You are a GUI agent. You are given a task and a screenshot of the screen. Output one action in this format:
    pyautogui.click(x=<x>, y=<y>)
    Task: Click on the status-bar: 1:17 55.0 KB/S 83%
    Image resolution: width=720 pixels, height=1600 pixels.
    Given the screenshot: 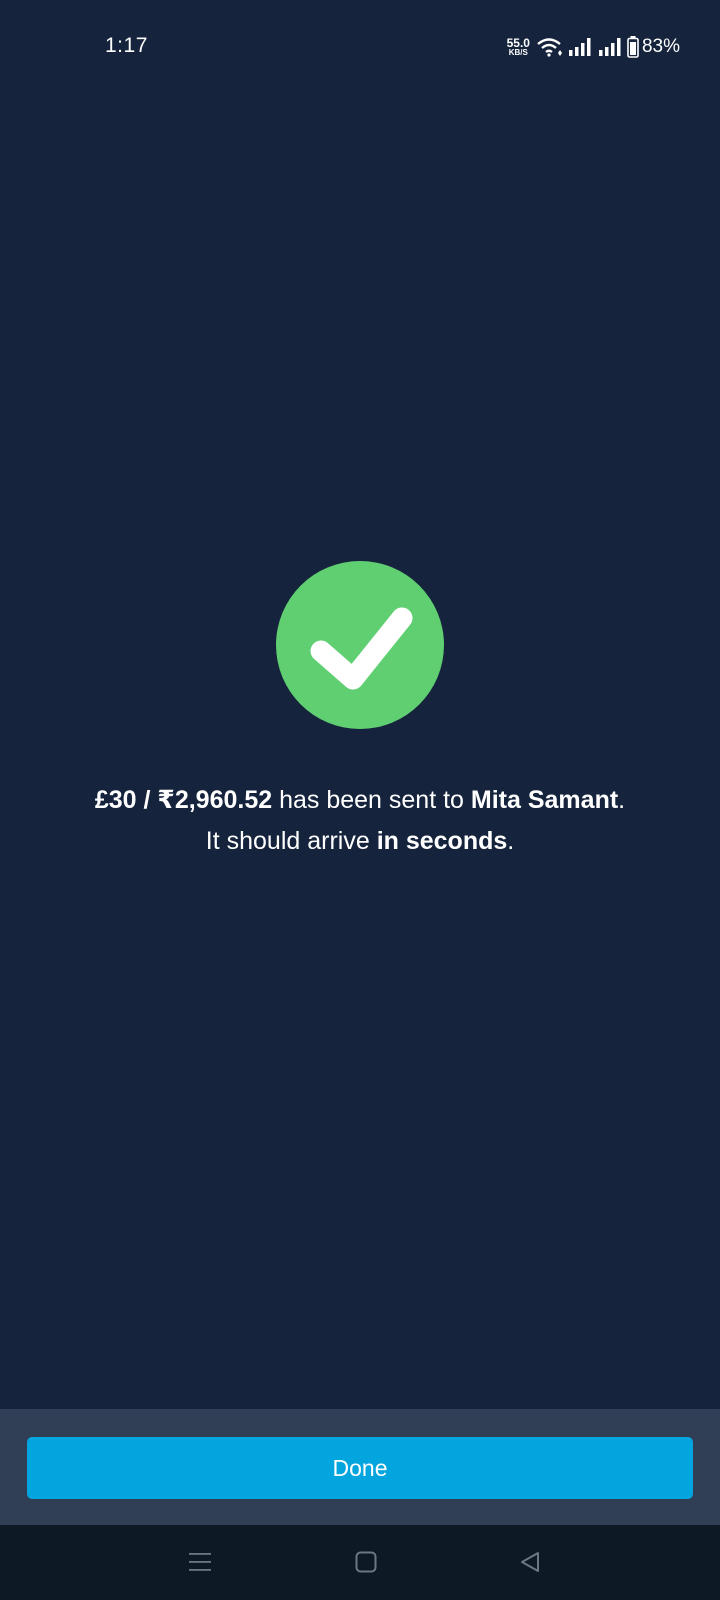 What is the action you would take?
    pyautogui.click(x=360, y=48)
    